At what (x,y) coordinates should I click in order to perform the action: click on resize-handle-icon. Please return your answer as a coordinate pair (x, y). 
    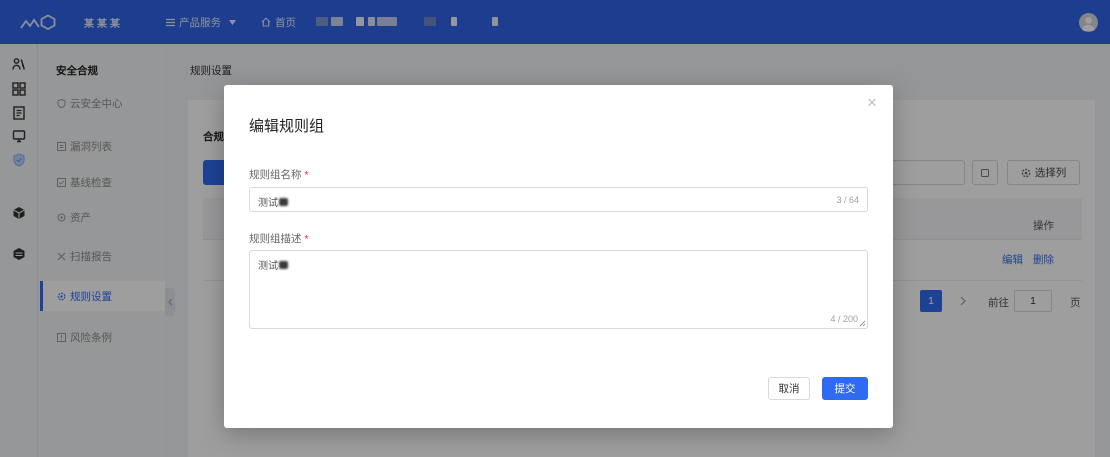
    Looking at the image, I should click on (862, 323).